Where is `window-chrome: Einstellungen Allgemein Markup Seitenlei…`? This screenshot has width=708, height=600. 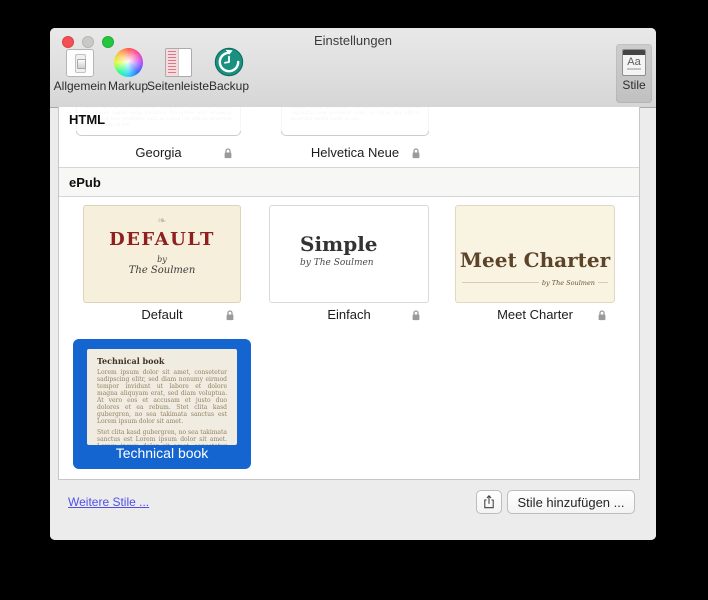 window-chrome: Einstellungen Allgemein Markup Seitenlei… is located at coordinates (353, 68).